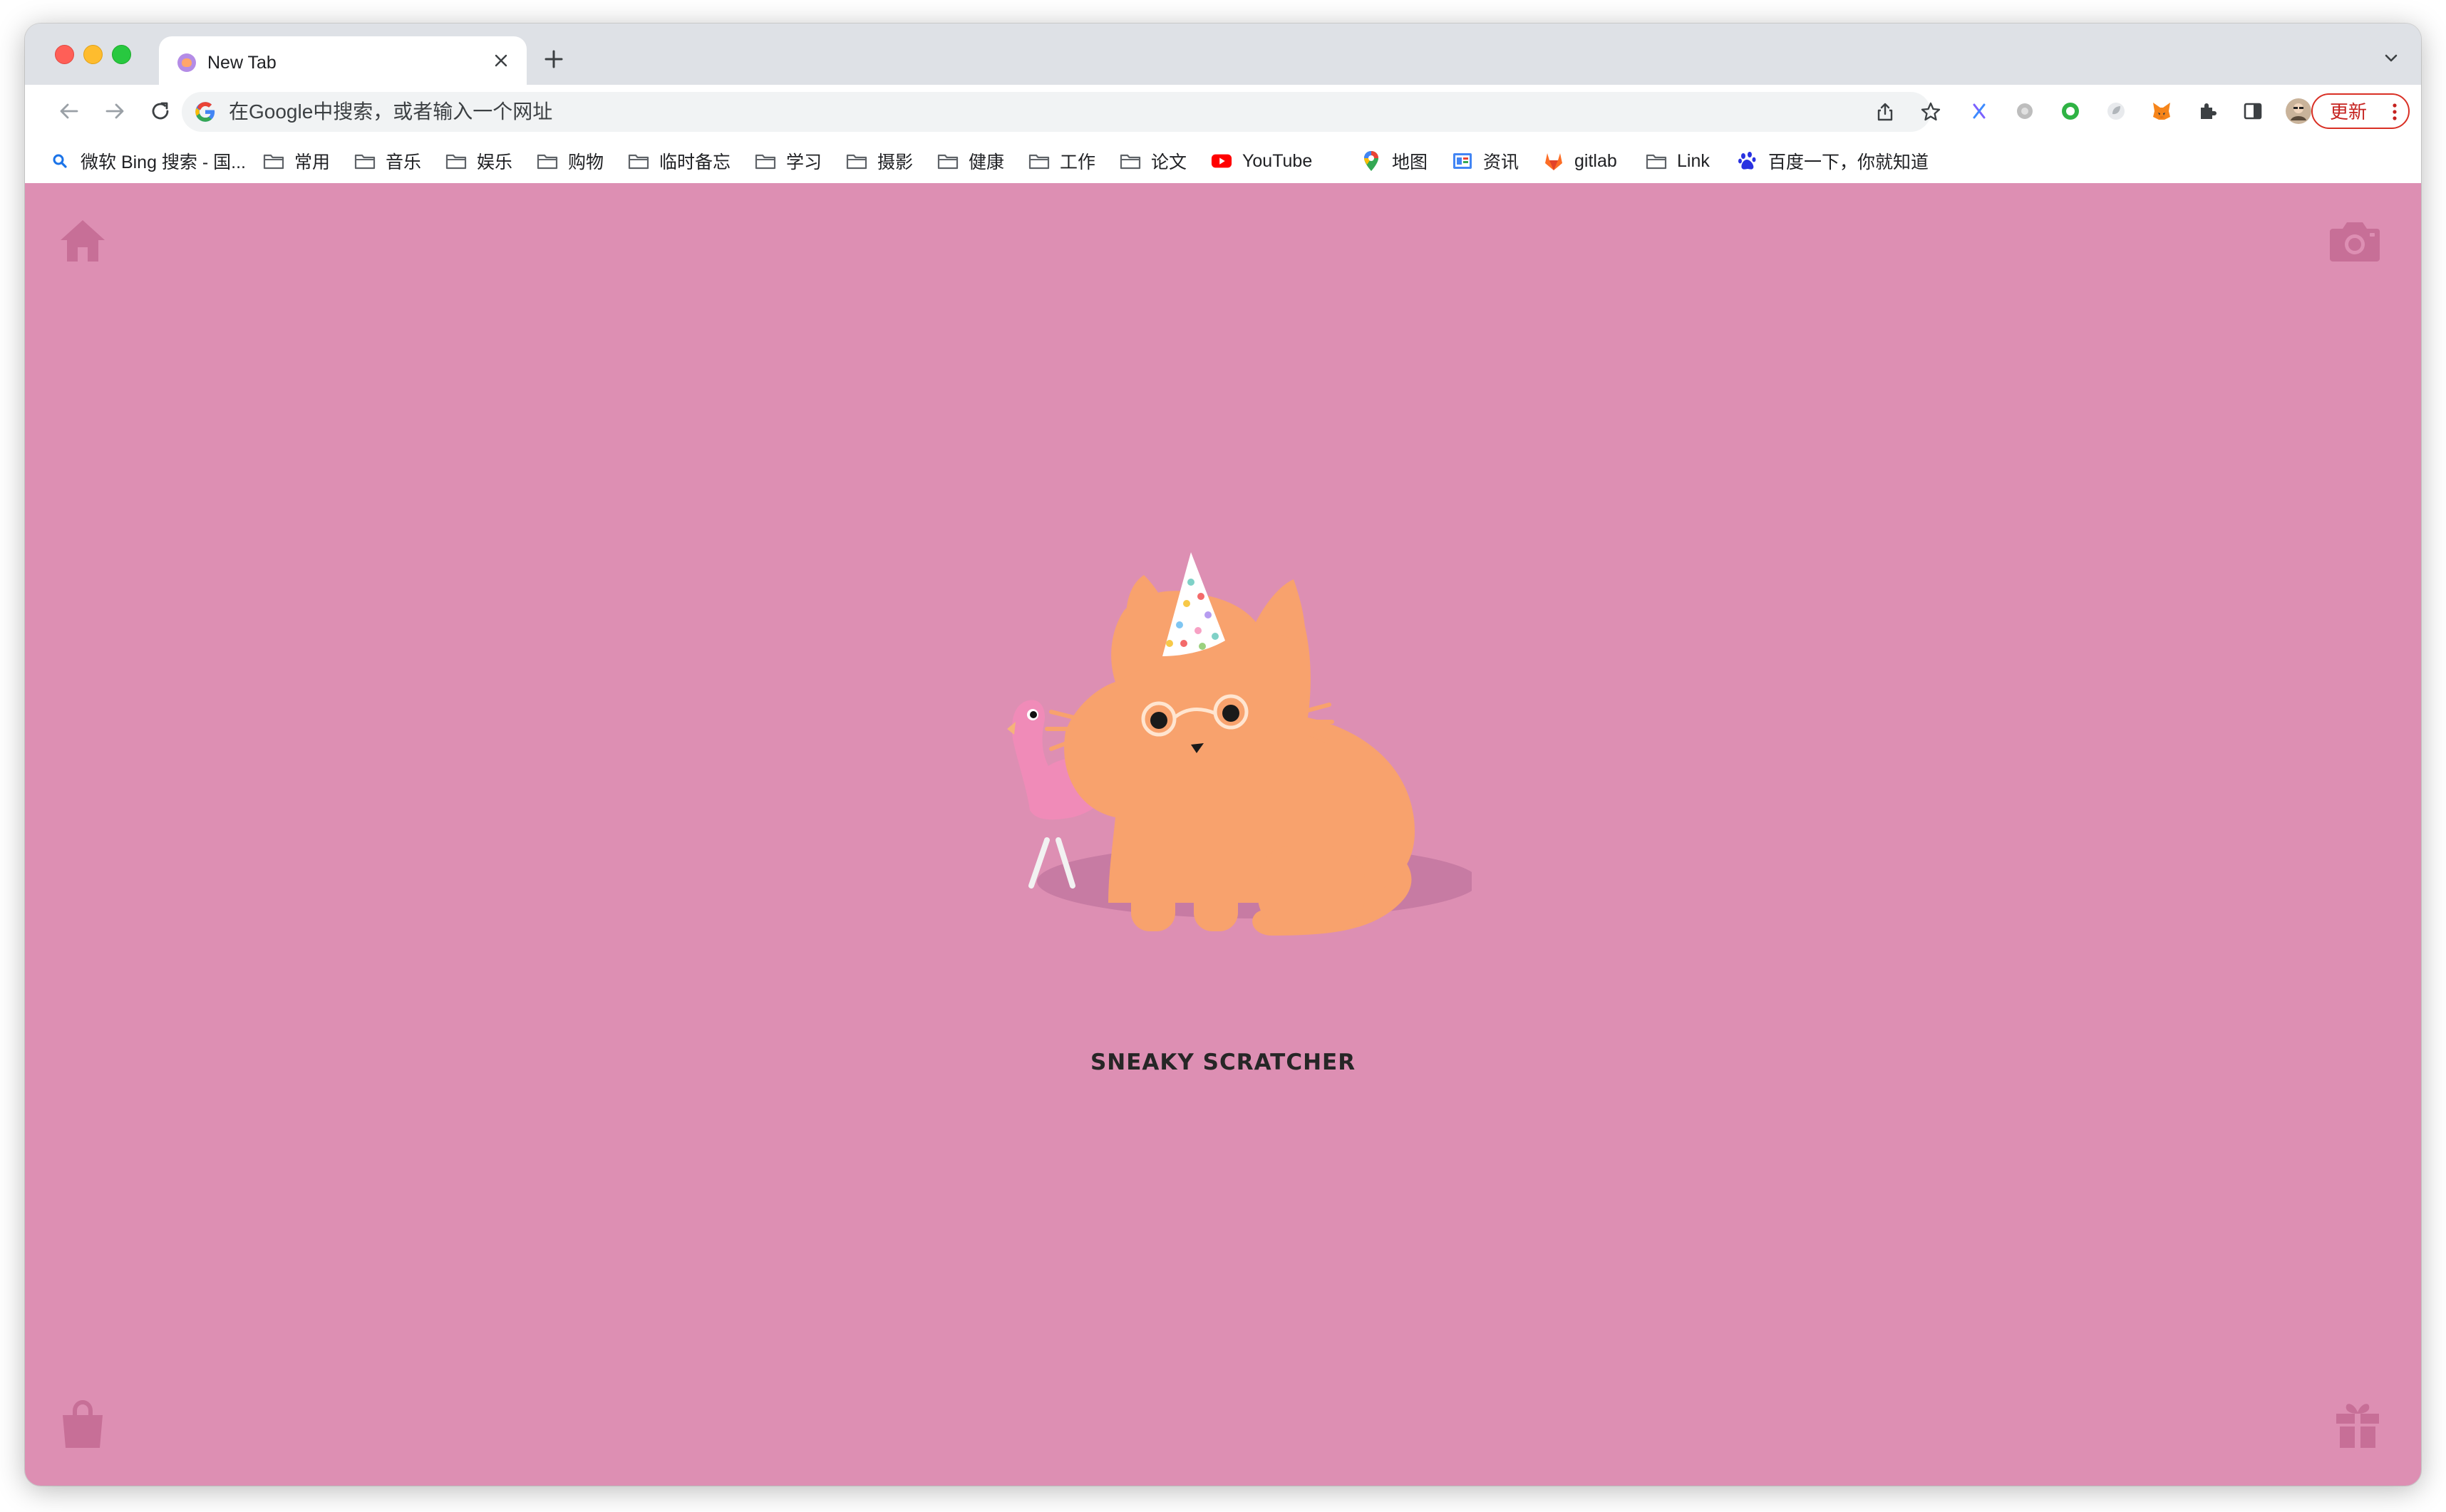 The width and height of the screenshot is (2446, 1512). I want to click on bookmark-label: 资讯, so click(1501, 162).